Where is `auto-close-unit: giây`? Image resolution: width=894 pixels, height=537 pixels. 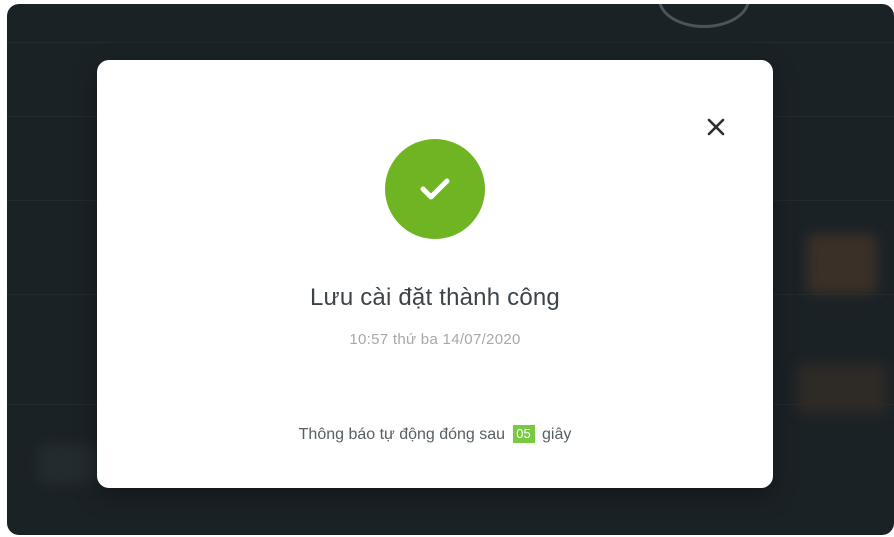 auto-close-unit: giây is located at coordinates (556, 434).